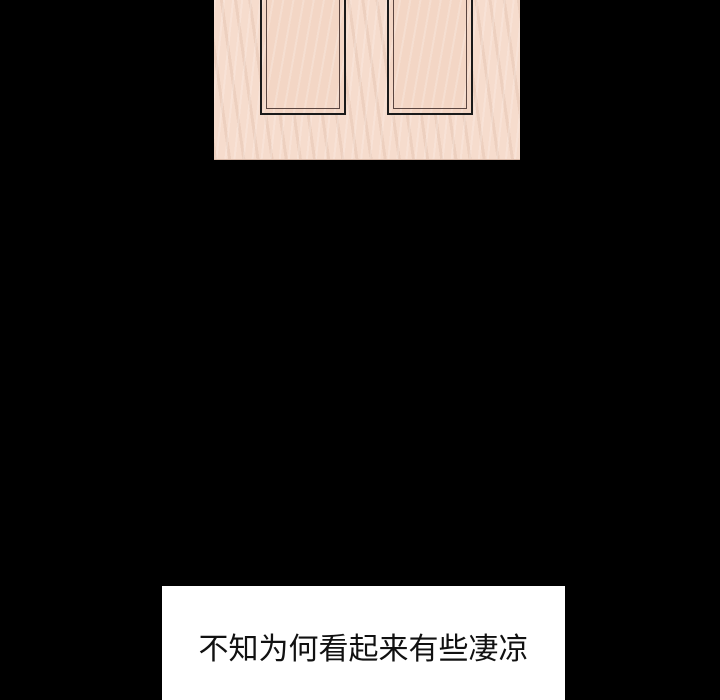 The width and height of the screenshot is (720, 700). Describe the element at coordinates (303, 57) in the screenshot. I see `door-panel-left` at that location.